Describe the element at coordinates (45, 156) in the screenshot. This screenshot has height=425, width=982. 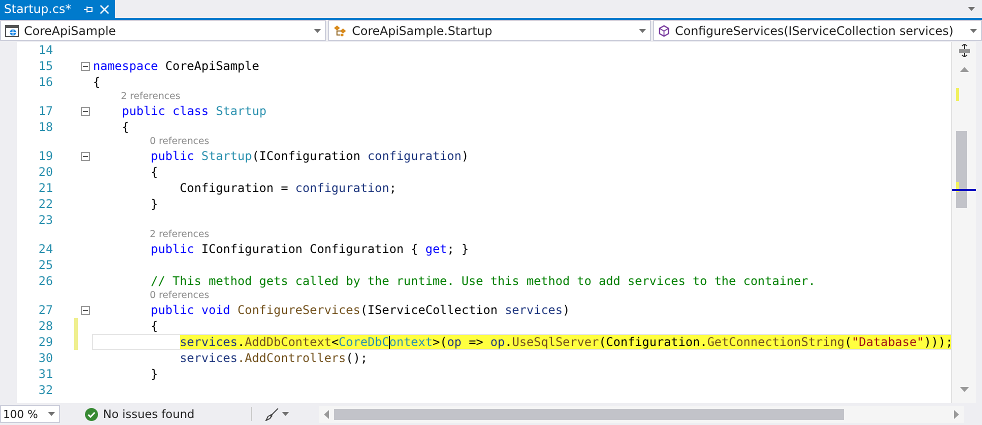
I see `line-number: 19` at that location.